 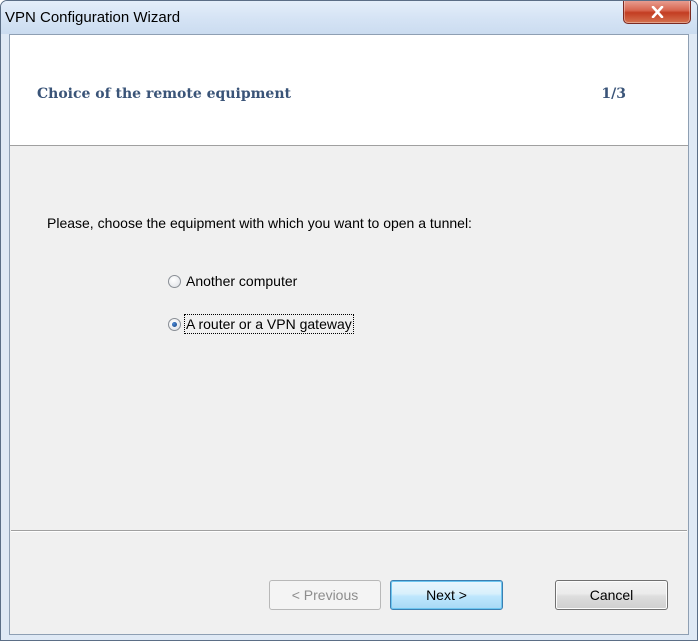 I want to click on step-title: Choice of the remote equipment, so click(x=164, y=94).